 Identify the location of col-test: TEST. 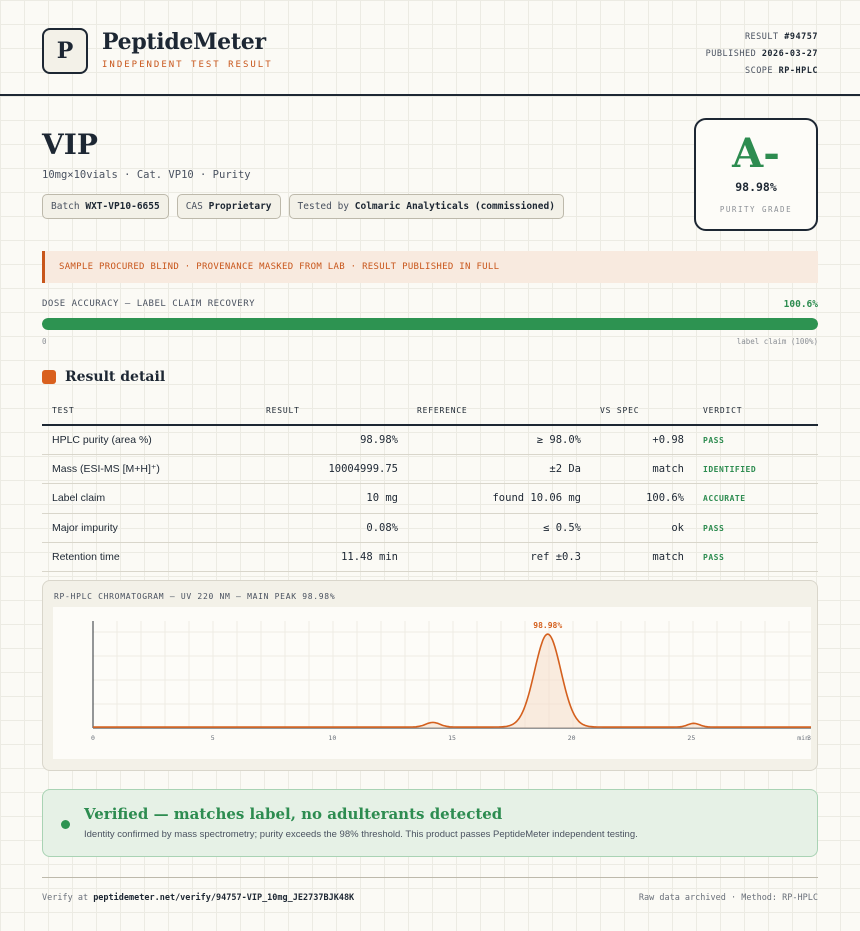
(142, 411).